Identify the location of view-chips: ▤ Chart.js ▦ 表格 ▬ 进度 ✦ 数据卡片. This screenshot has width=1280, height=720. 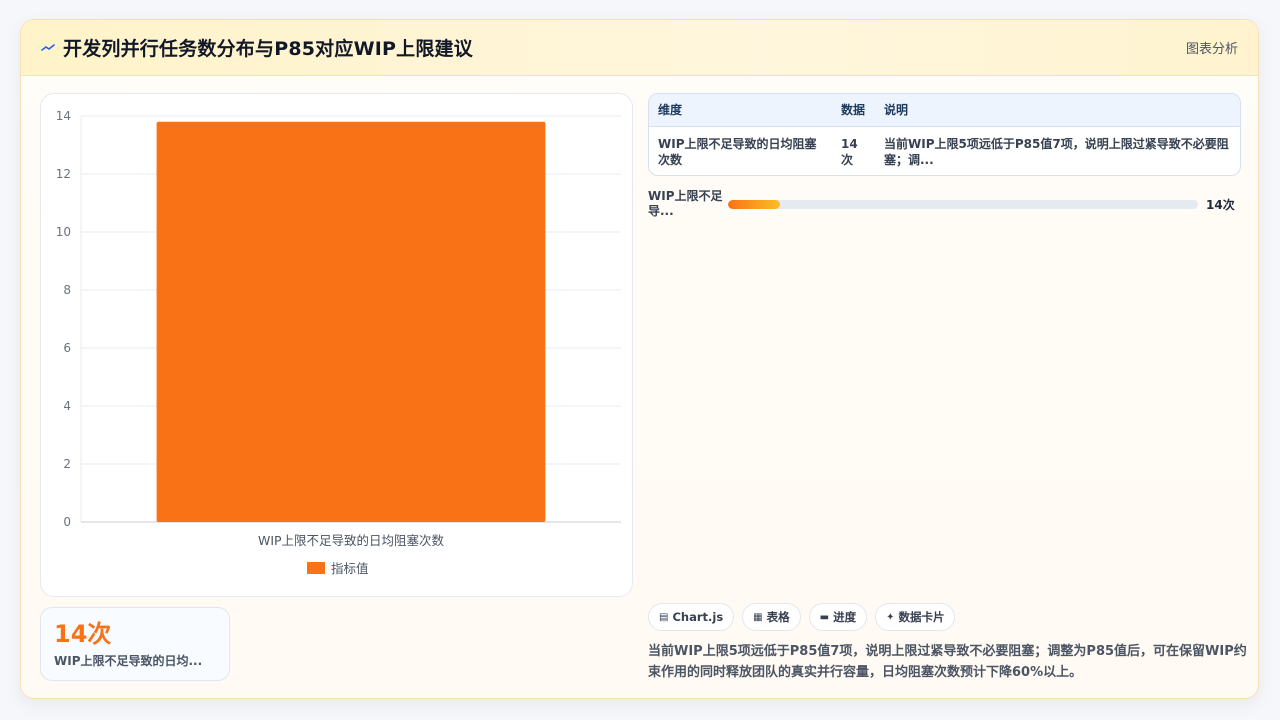
(802, 617).